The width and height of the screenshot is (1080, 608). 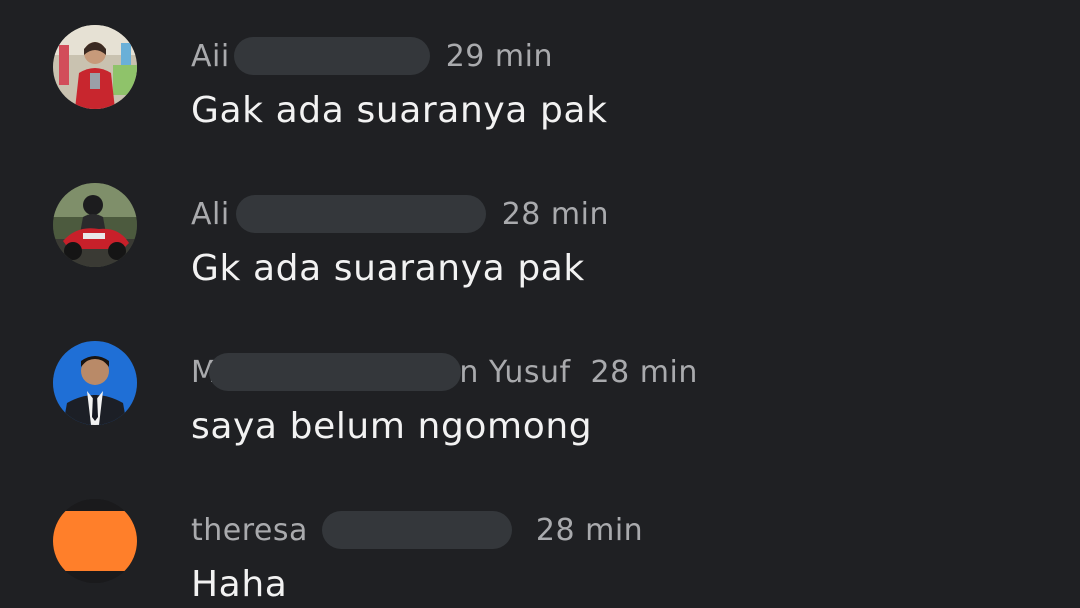 I want to click on commenter-name-suffix: n Yusuf, so click(x=514, y=372).